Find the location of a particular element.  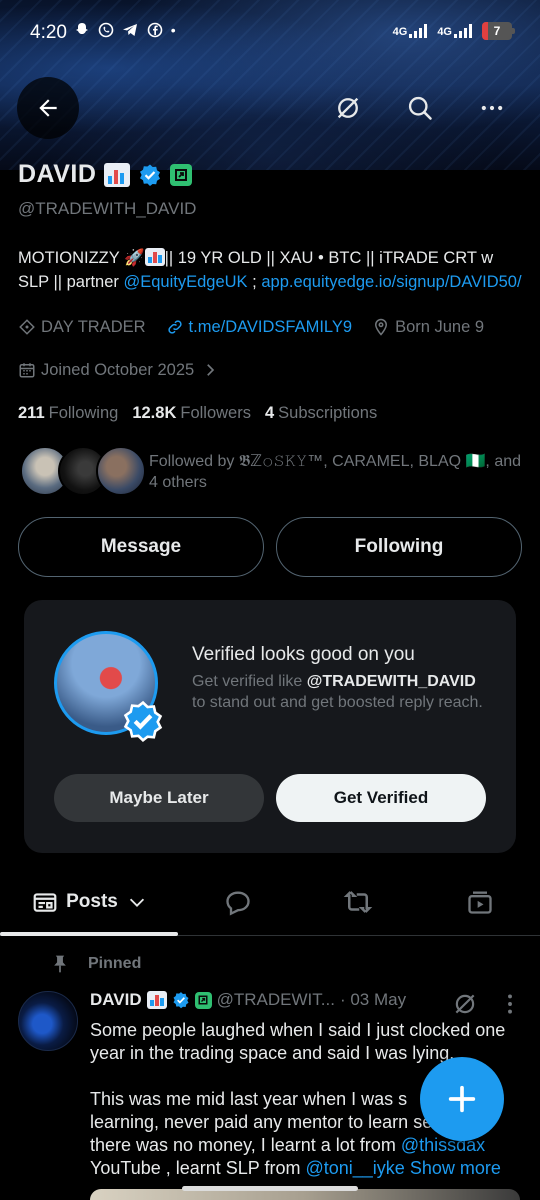

maybe-later-button: Maybe Later is located at coordinates (159, 798).